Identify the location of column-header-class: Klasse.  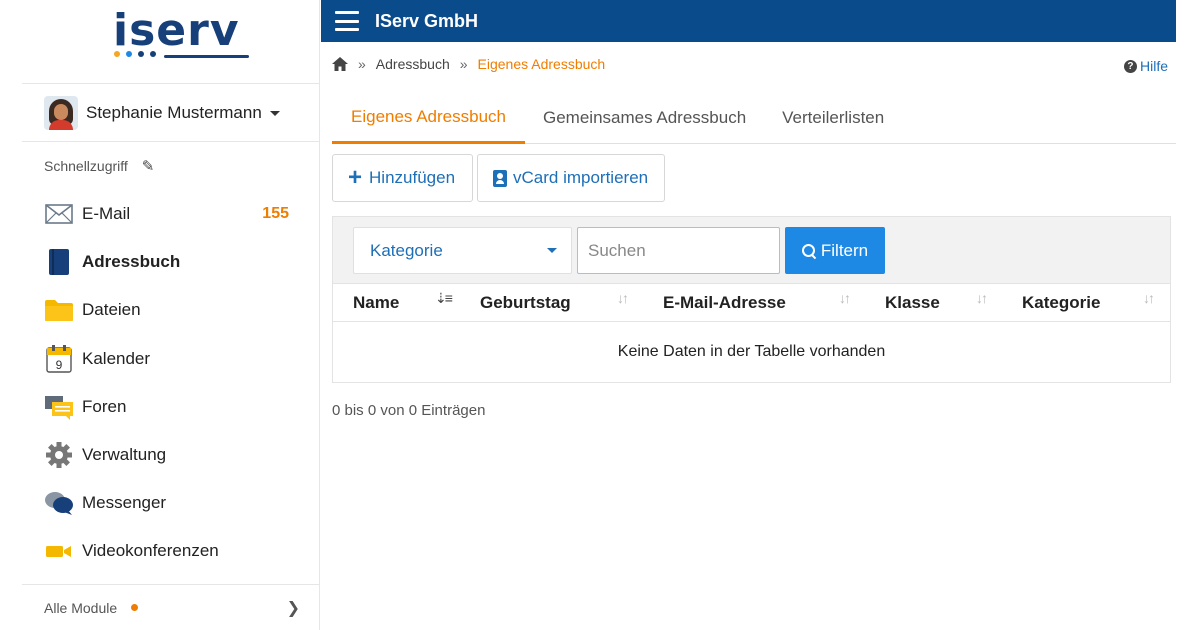
(912, 303).